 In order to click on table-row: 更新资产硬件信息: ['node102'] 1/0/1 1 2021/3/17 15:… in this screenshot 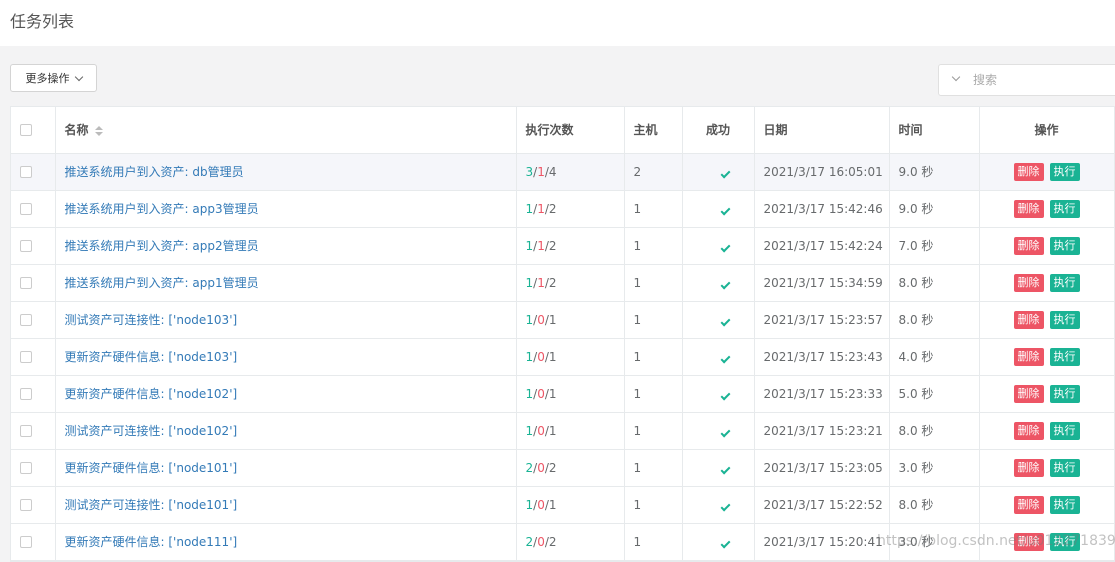, I will do `click(562, 394)`.